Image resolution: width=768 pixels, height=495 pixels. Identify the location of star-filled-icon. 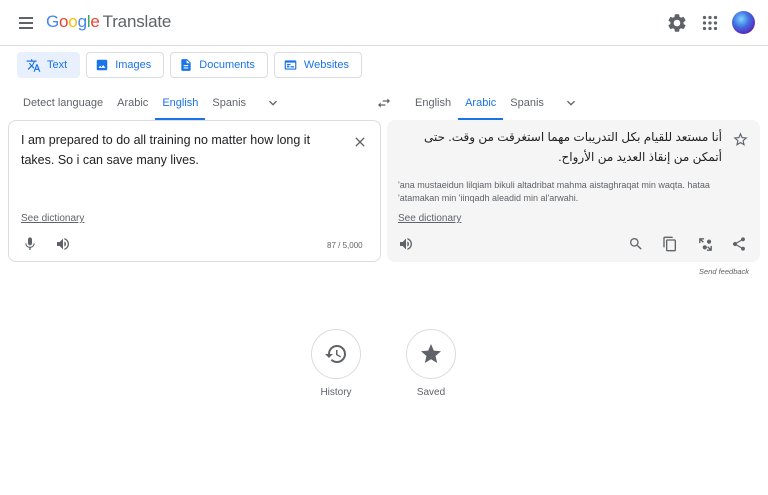
(431, 353).